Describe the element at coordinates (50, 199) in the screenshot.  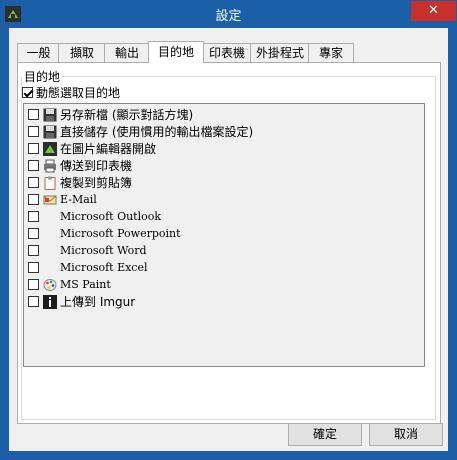
I see `email-icon` at that location.